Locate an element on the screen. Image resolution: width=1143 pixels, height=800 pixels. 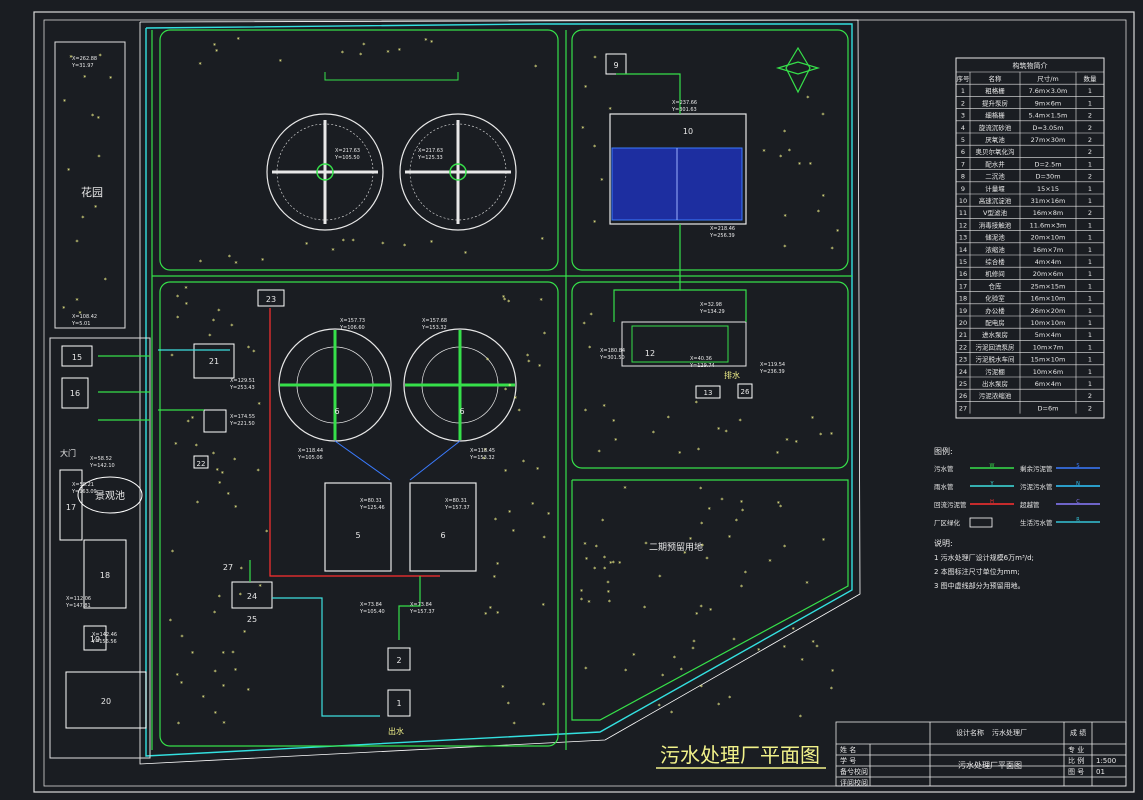
legend-code: W is located at coordinates (992, 466).